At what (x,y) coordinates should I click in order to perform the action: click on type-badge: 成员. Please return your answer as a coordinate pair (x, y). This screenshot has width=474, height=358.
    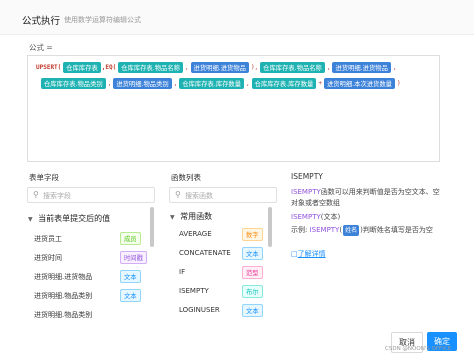
    Looking at the image, I should click on (130, 238).